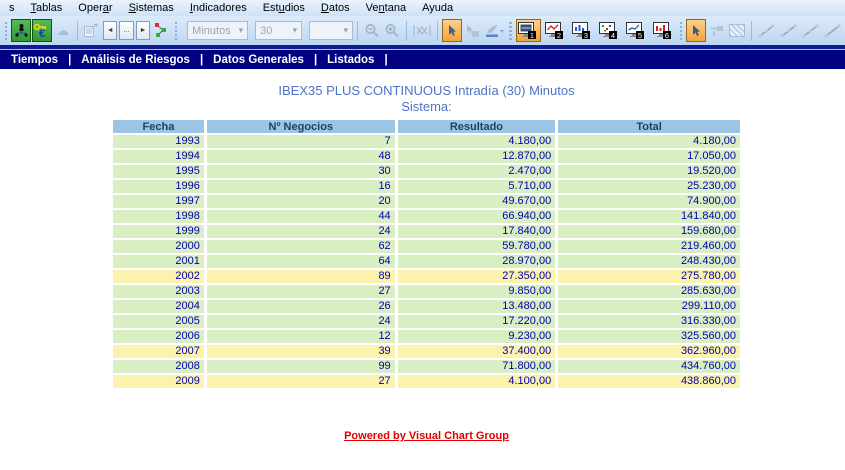 Image resolution: width=845 pixels, height=470 pixels. I want to click on table-cell: 325.560,00, so click(649, 336).